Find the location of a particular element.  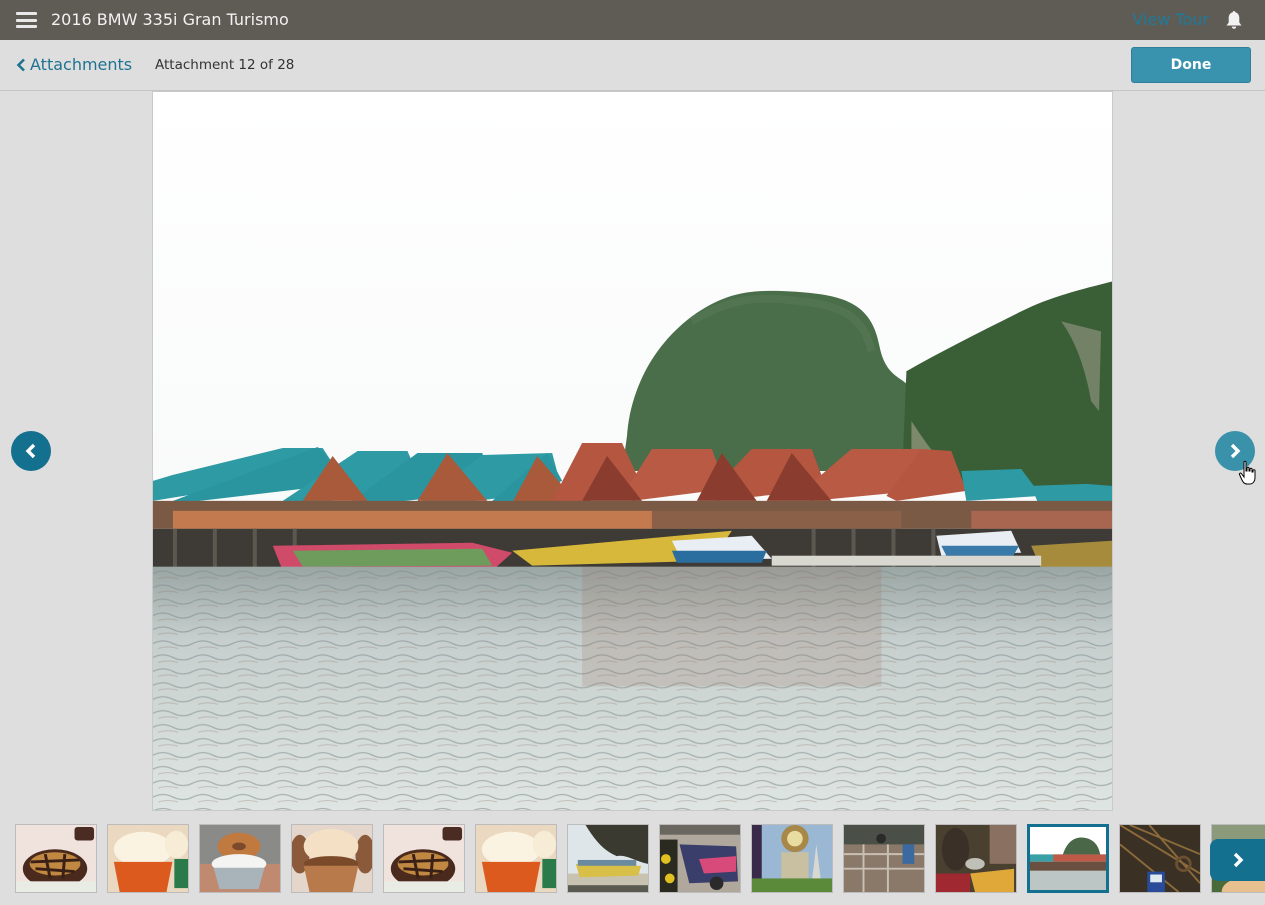

bell-icon is located at coordinates (1234, 20).